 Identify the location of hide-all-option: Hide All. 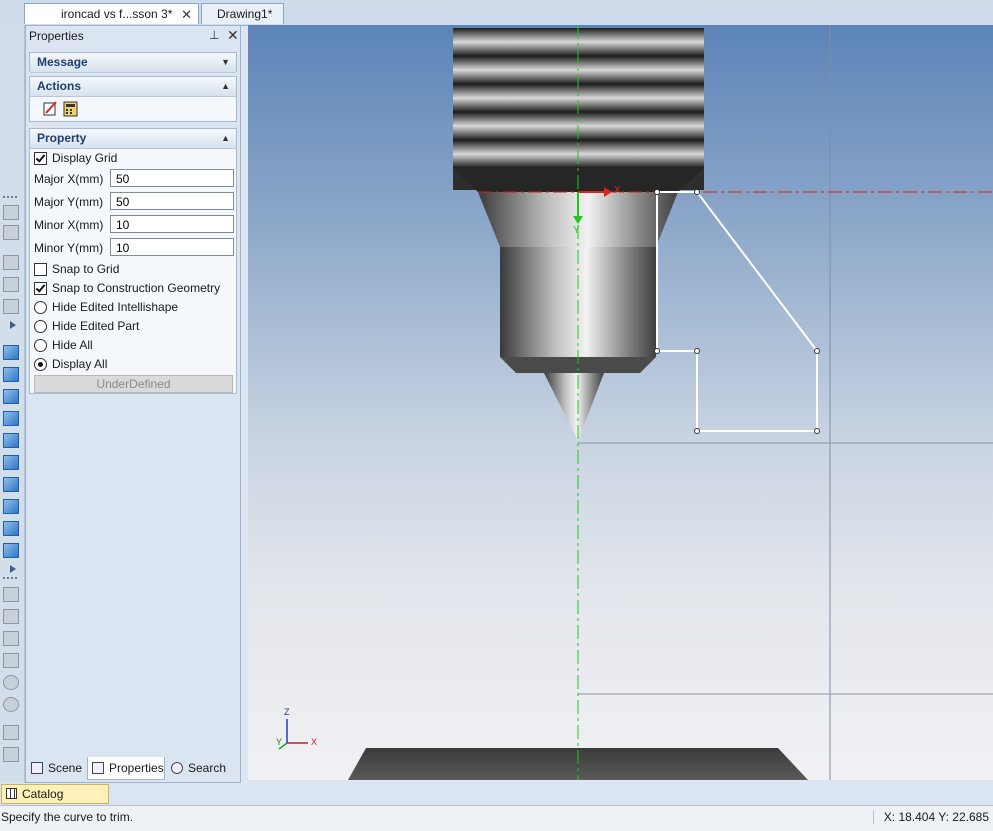
(134, 345).